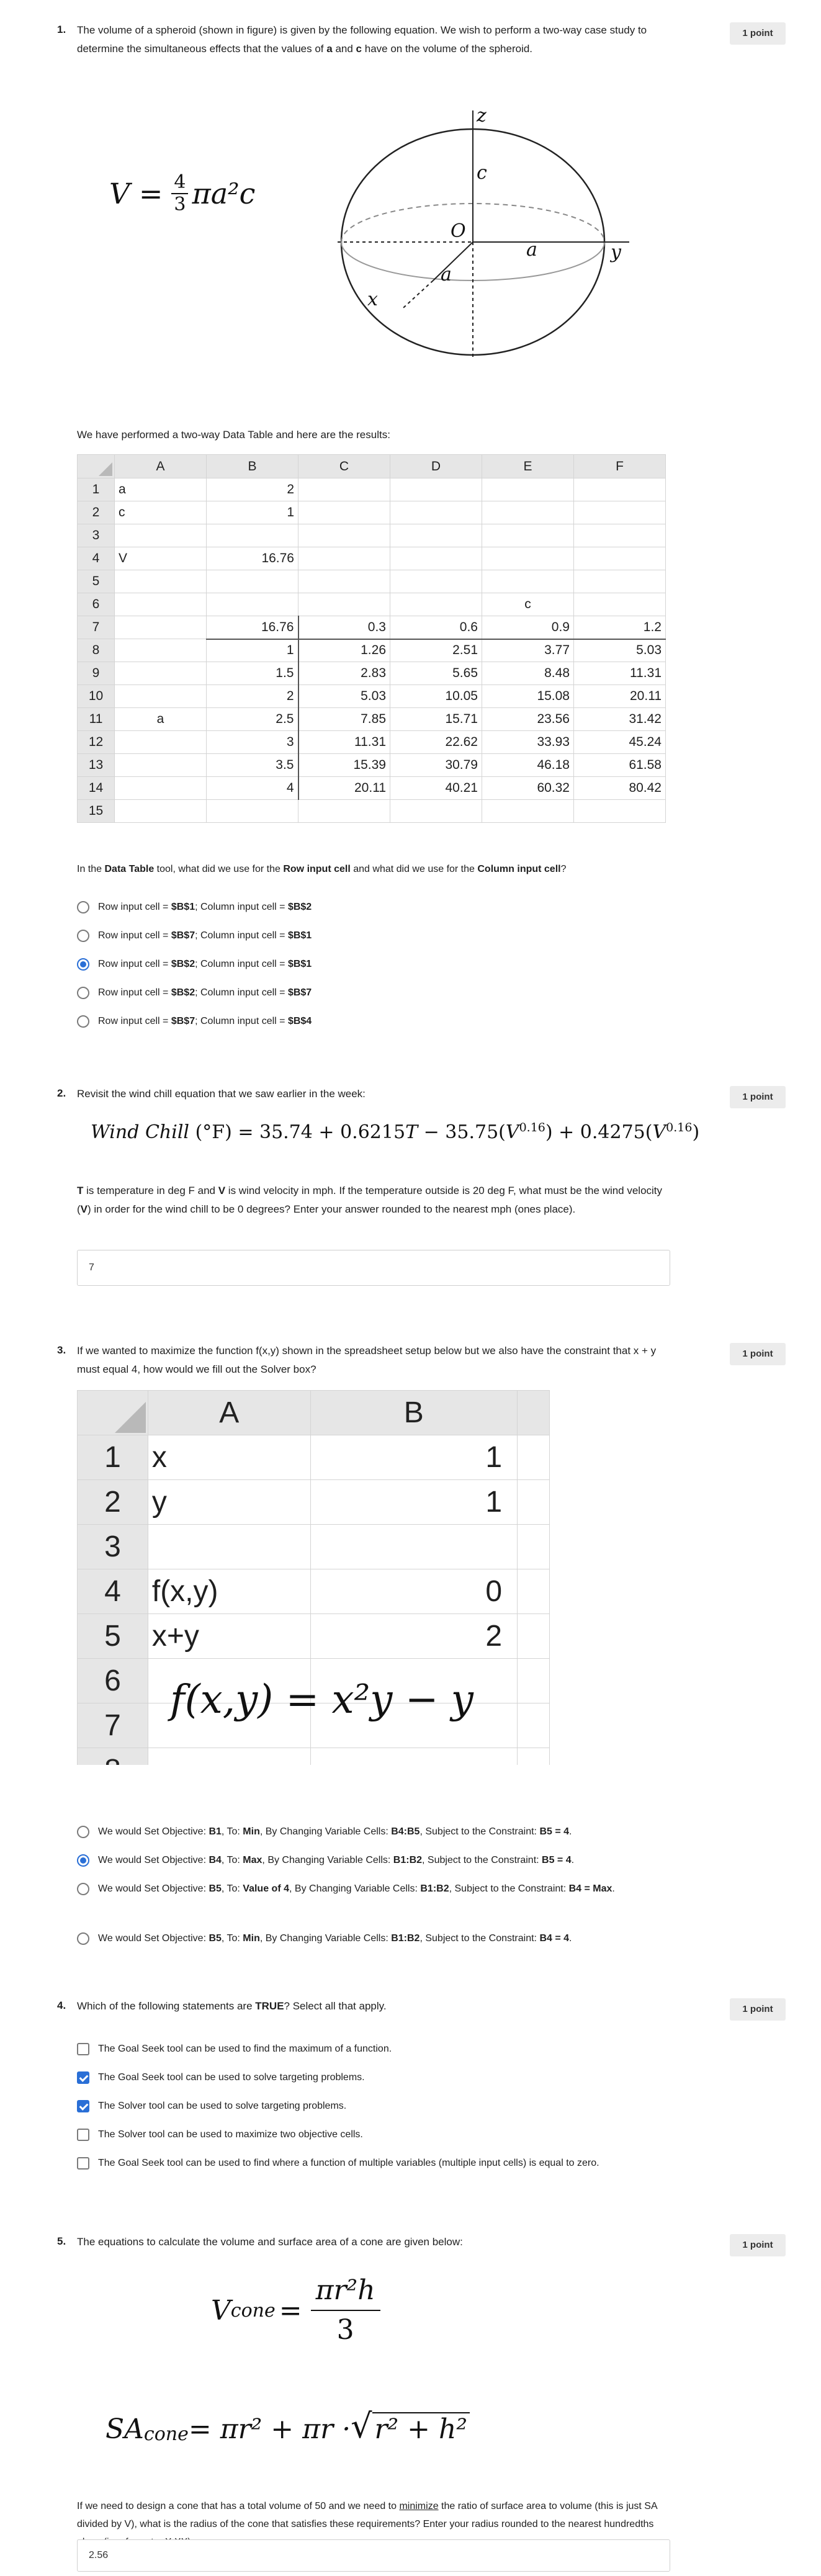 The width and height of the screenshot is (821, 2576). I want to click on sheet-cell: 15.39, so click(344, 765).